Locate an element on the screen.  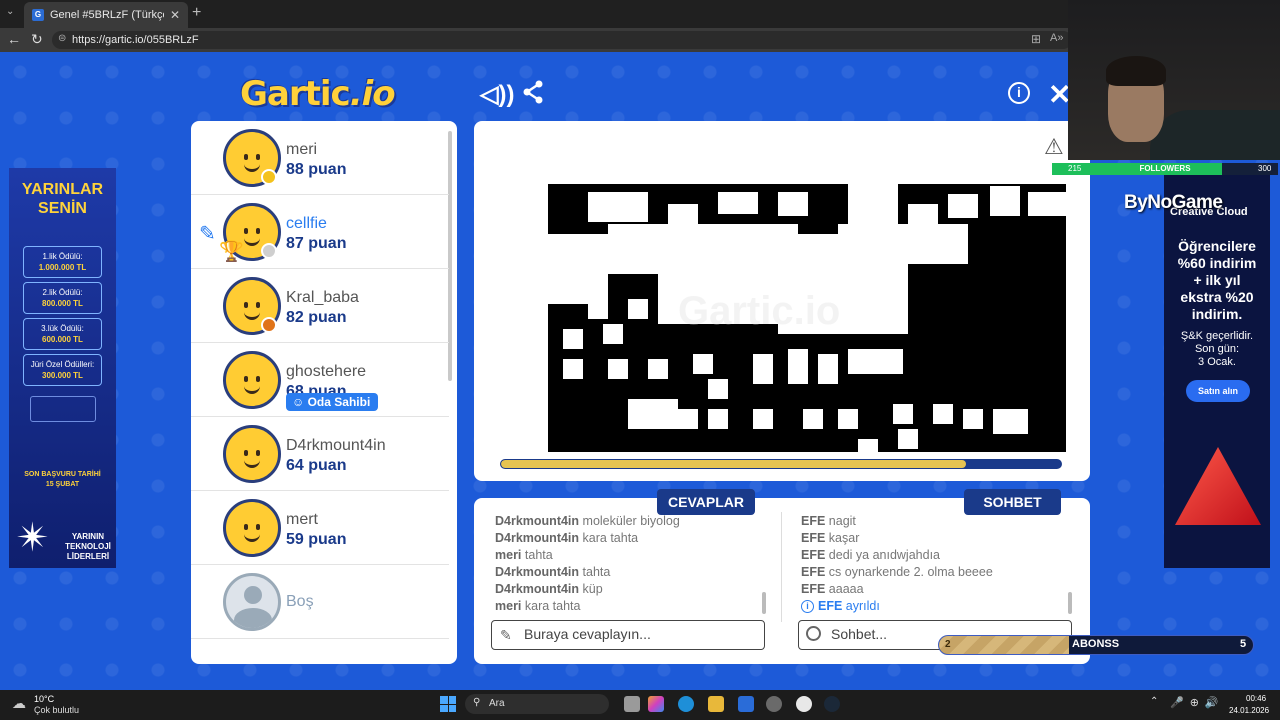
taskbar is located at coordinates (640, 705).